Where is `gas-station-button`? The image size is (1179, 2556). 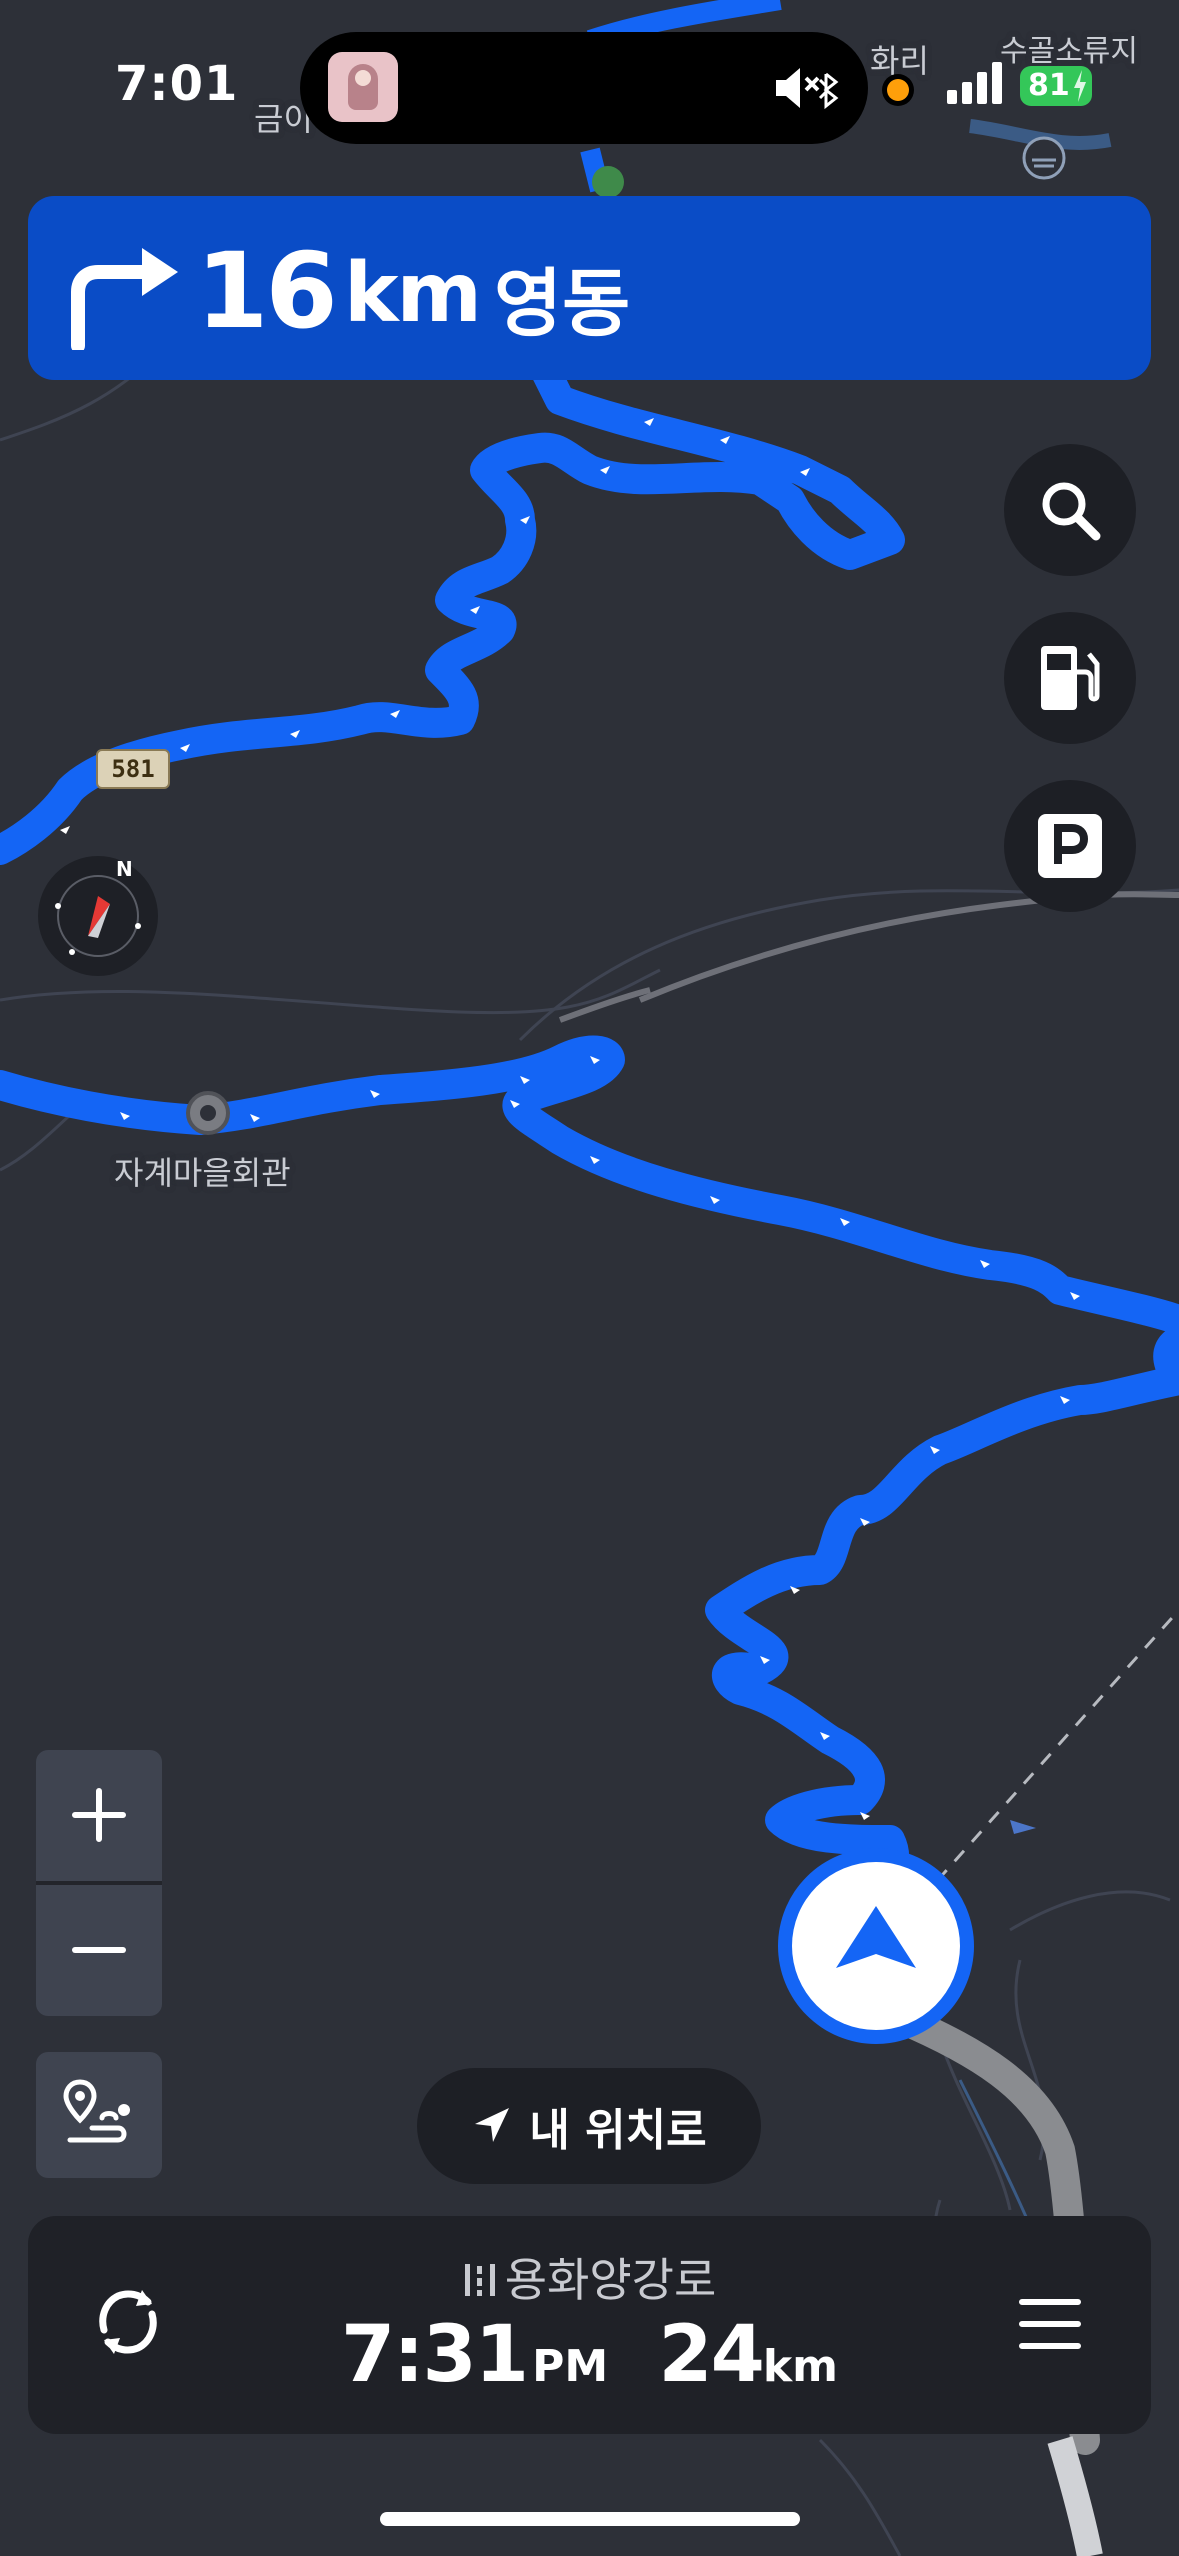
gas-station-button is located at coordinates (1070, 678).